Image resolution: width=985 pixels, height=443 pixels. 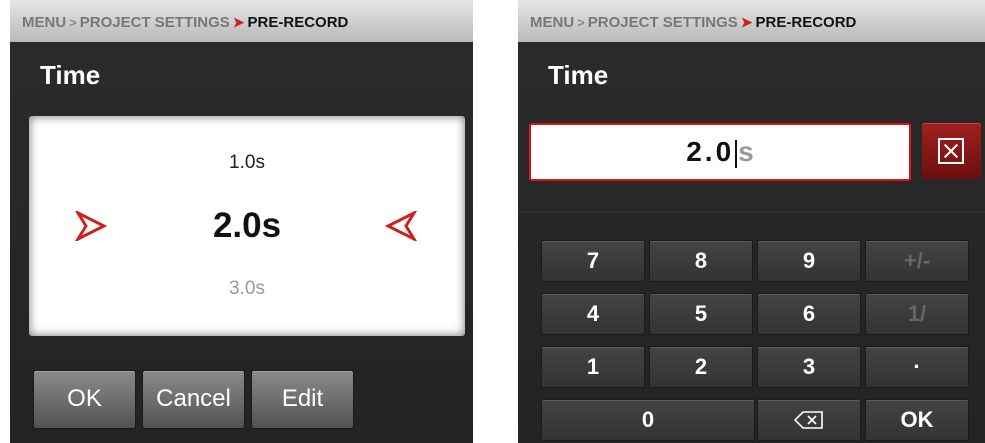 I want to click on key-decimal-point: ·, so click(x=917, y=367).